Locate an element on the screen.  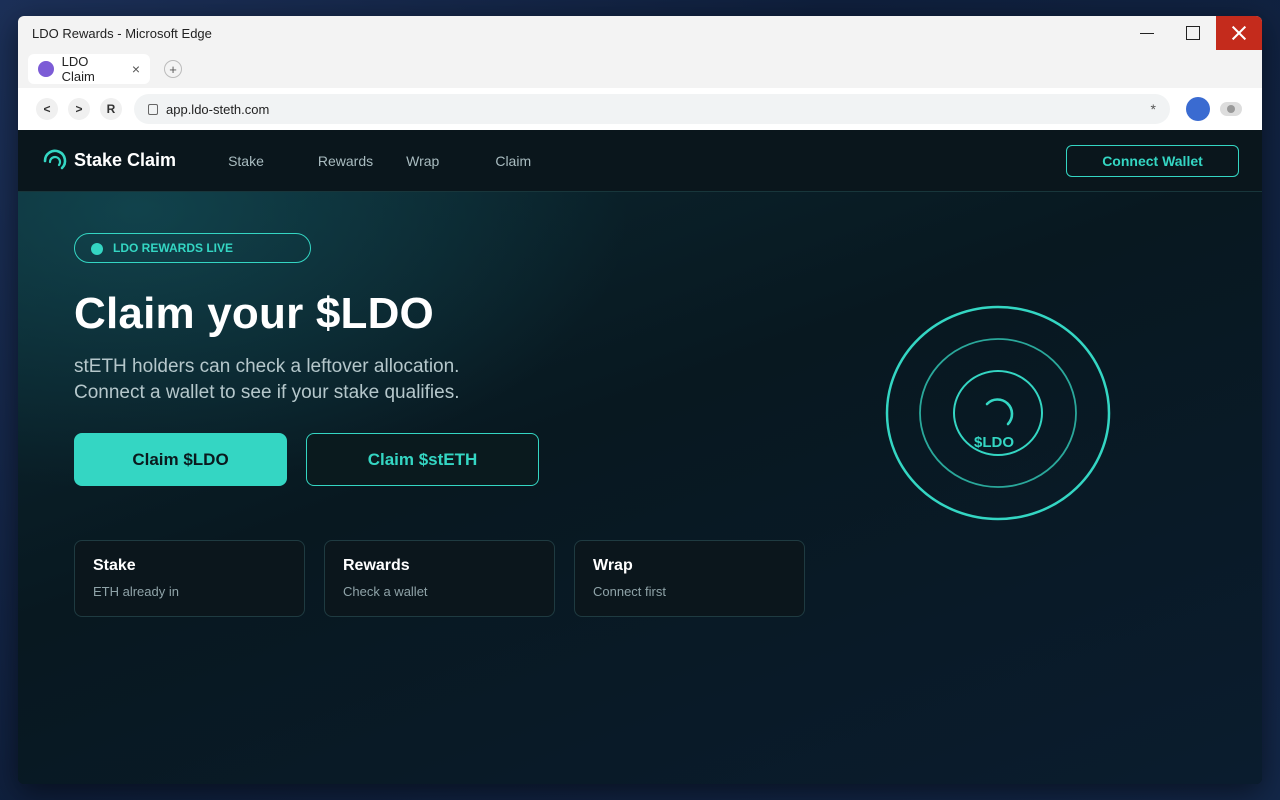
close-icon is located at coordinates (1239, 33).